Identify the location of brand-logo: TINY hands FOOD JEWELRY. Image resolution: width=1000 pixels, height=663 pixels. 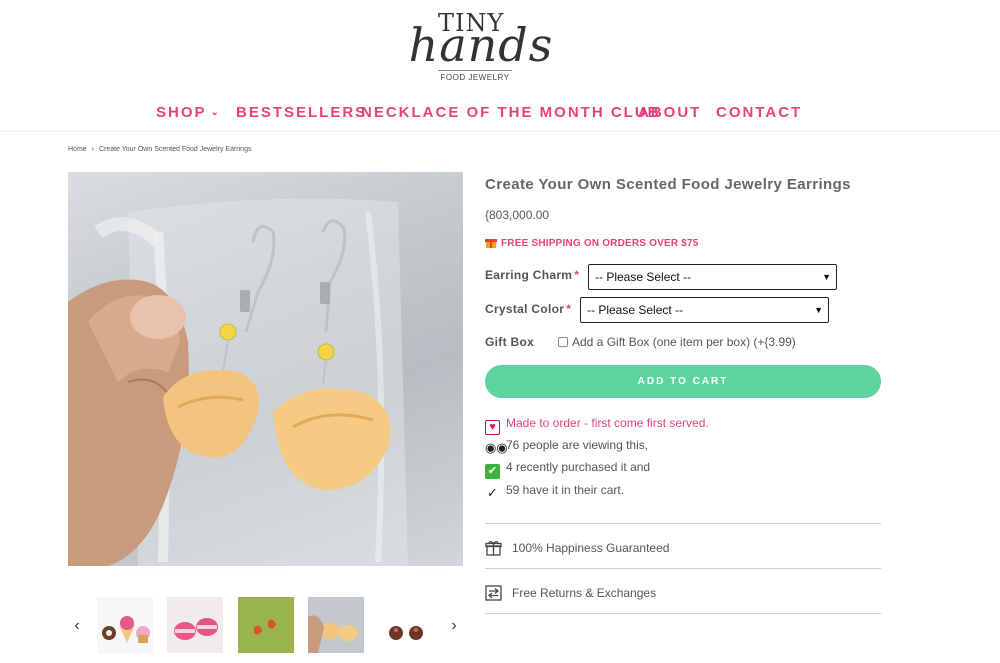
(500, 47).